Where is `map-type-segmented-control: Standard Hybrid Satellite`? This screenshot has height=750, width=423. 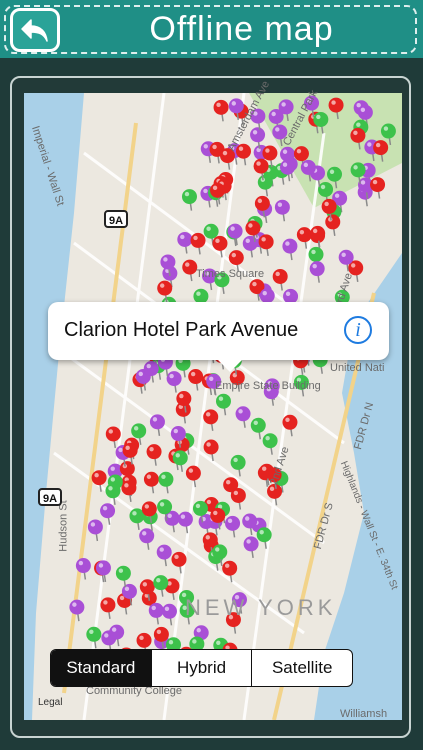
map-type-segmented-control: Standard Hybrid Satellite is located at coordinates (201, 668).